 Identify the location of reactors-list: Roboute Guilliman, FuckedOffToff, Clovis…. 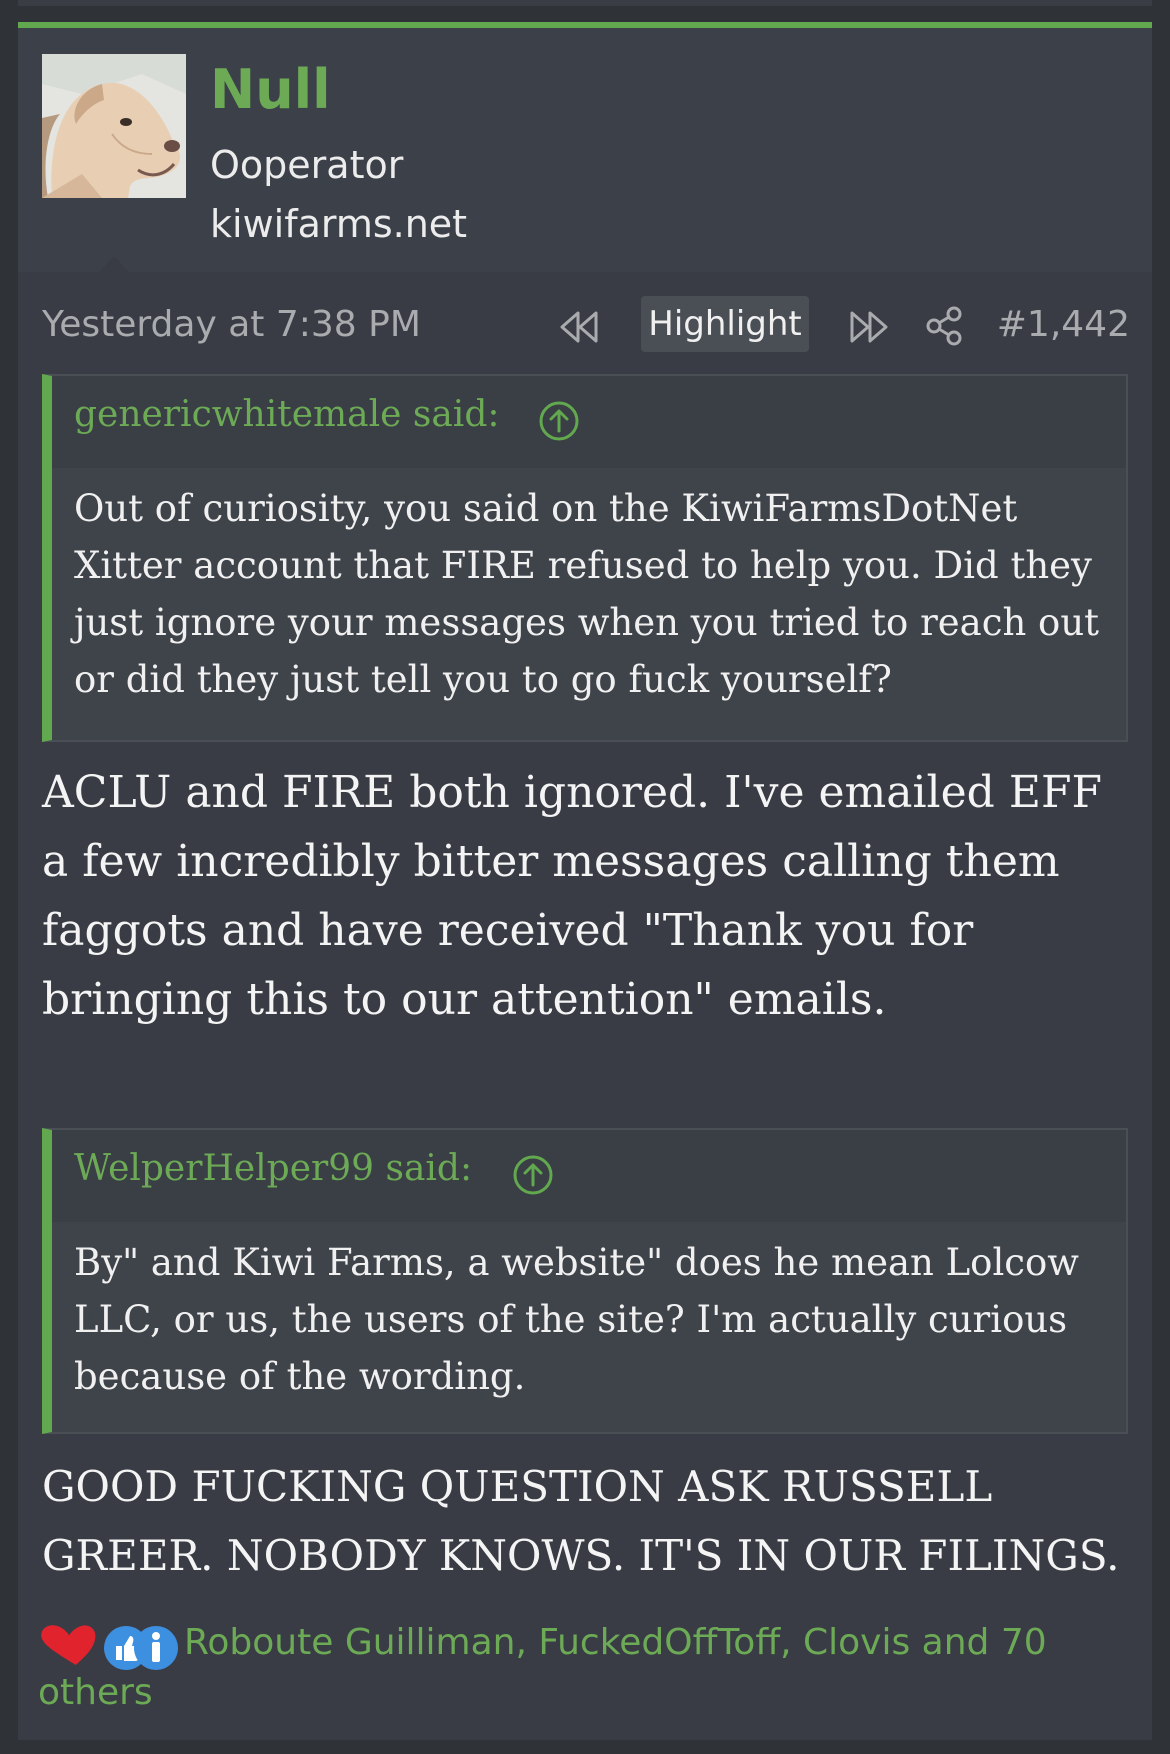
(583, 1668).